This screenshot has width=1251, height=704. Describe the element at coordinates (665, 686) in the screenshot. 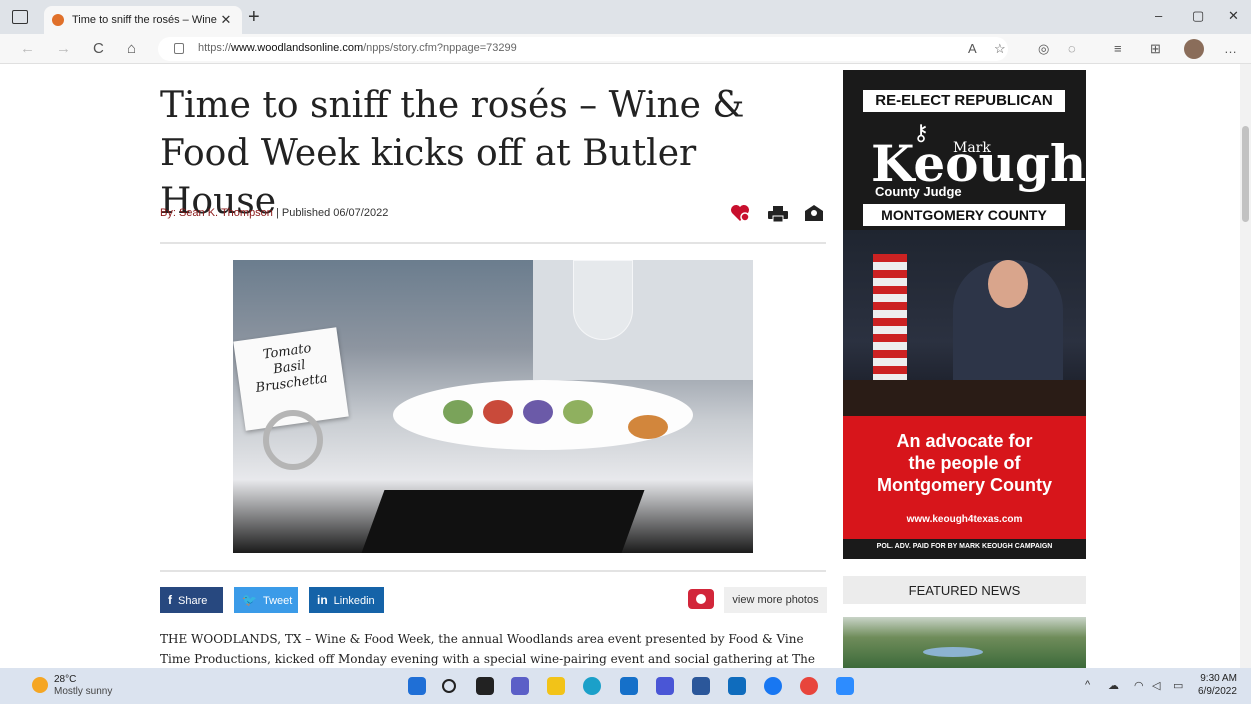

I see `app-icon` at that location.